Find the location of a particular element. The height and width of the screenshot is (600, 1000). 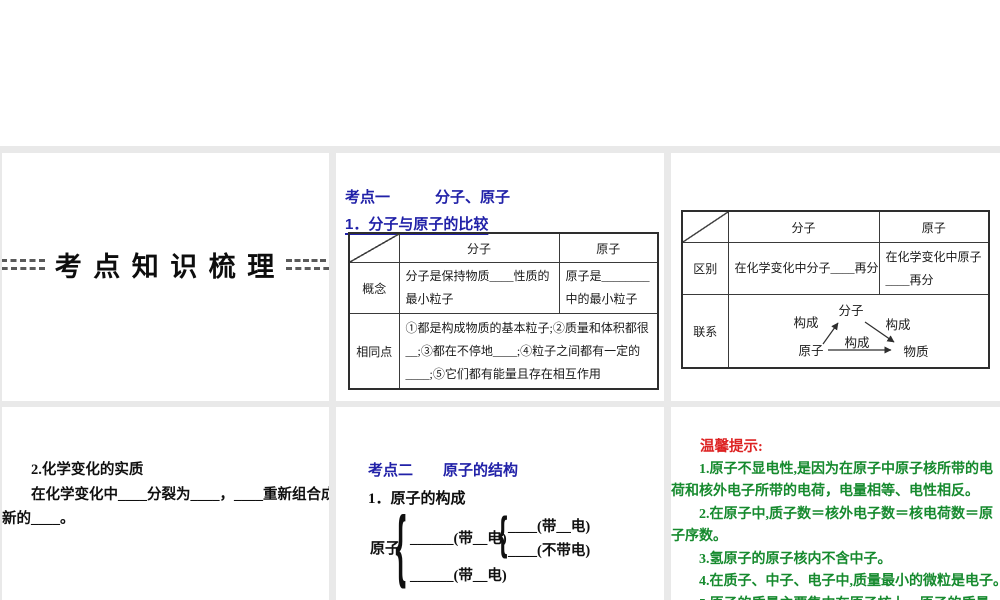

table1-row-label-concept: 概念 is located at coordinates (374, 288).